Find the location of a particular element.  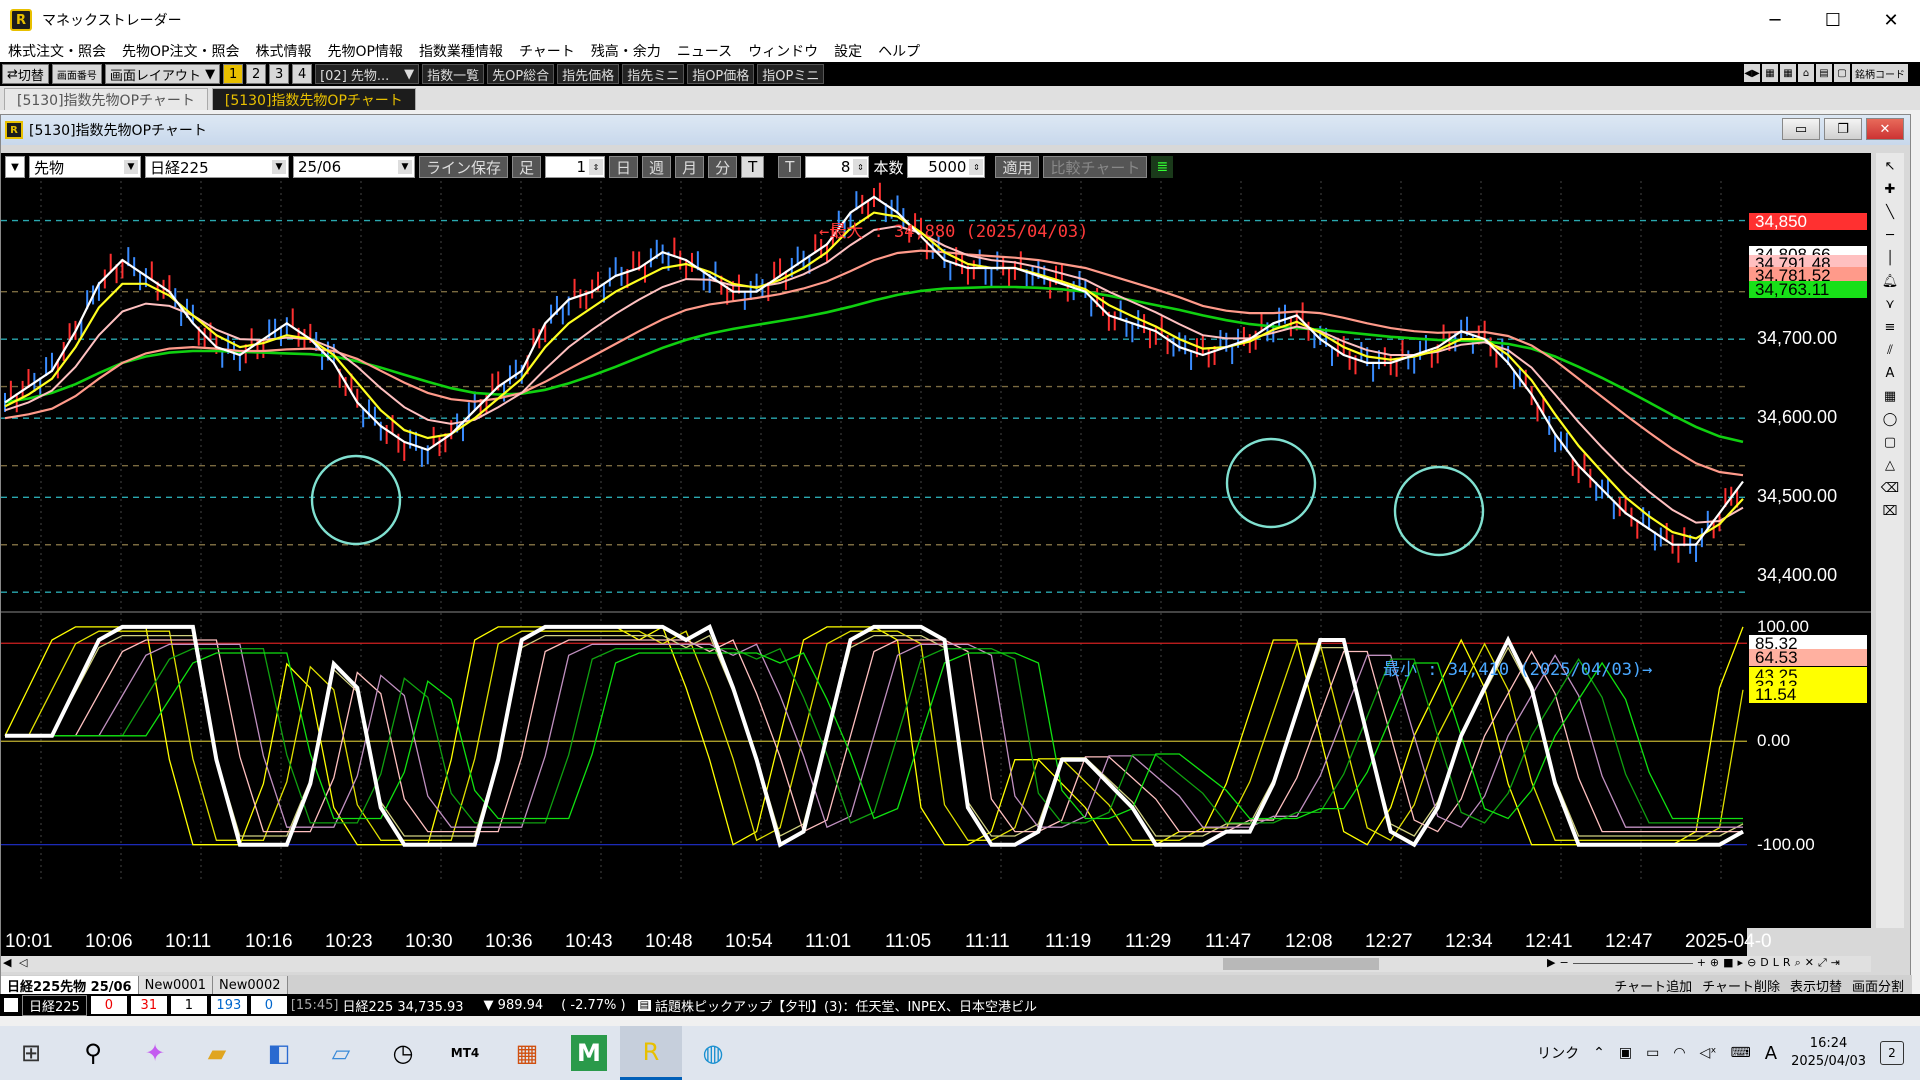

apply-button: 適用 is located at coordinates (1017, 167).